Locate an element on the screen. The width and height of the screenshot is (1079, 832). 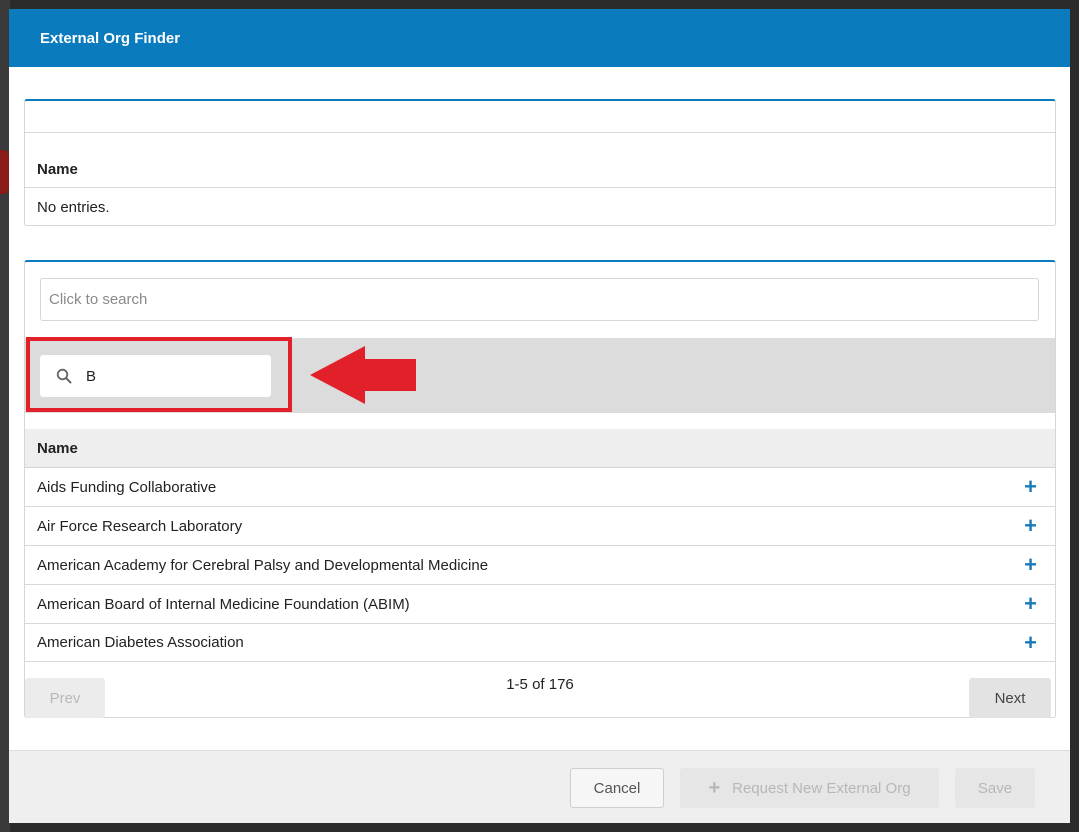
search-input: Click to search is located at coordinates (539, 299).